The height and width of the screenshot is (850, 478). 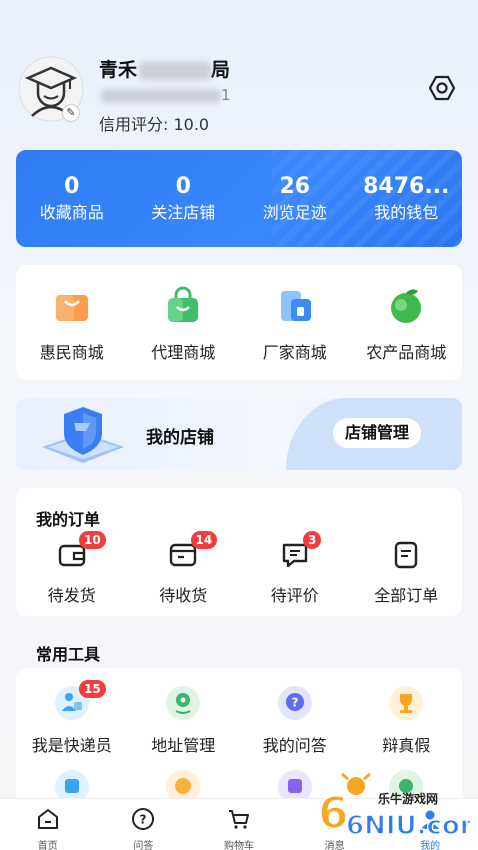 What do you see at coordinates (406, 352) in the screenshot?
I see `mall-label: 农产品商城` at bounding box center [406, 352].